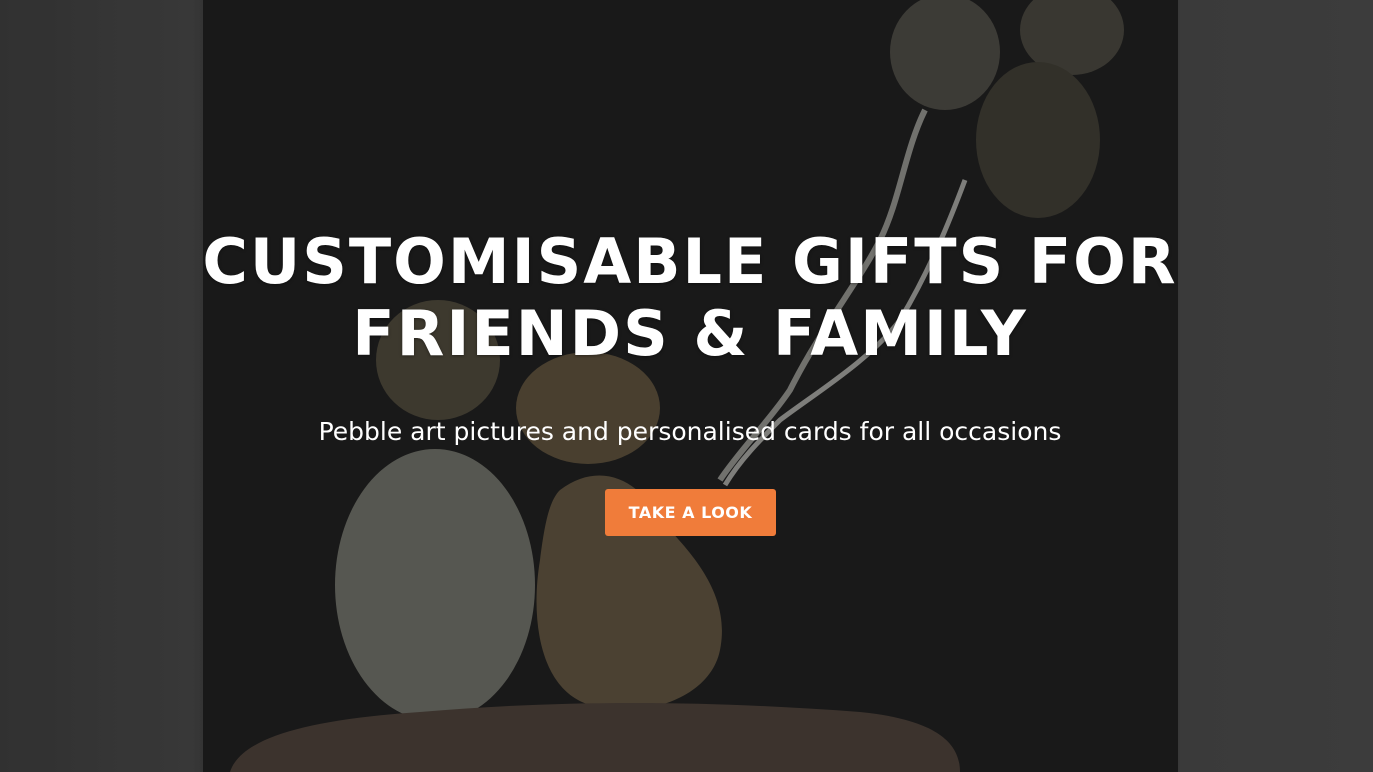 The image size is (1373, 772). I want to click on take-a-look-button: TAKE A LOOK, so click(690, 512).